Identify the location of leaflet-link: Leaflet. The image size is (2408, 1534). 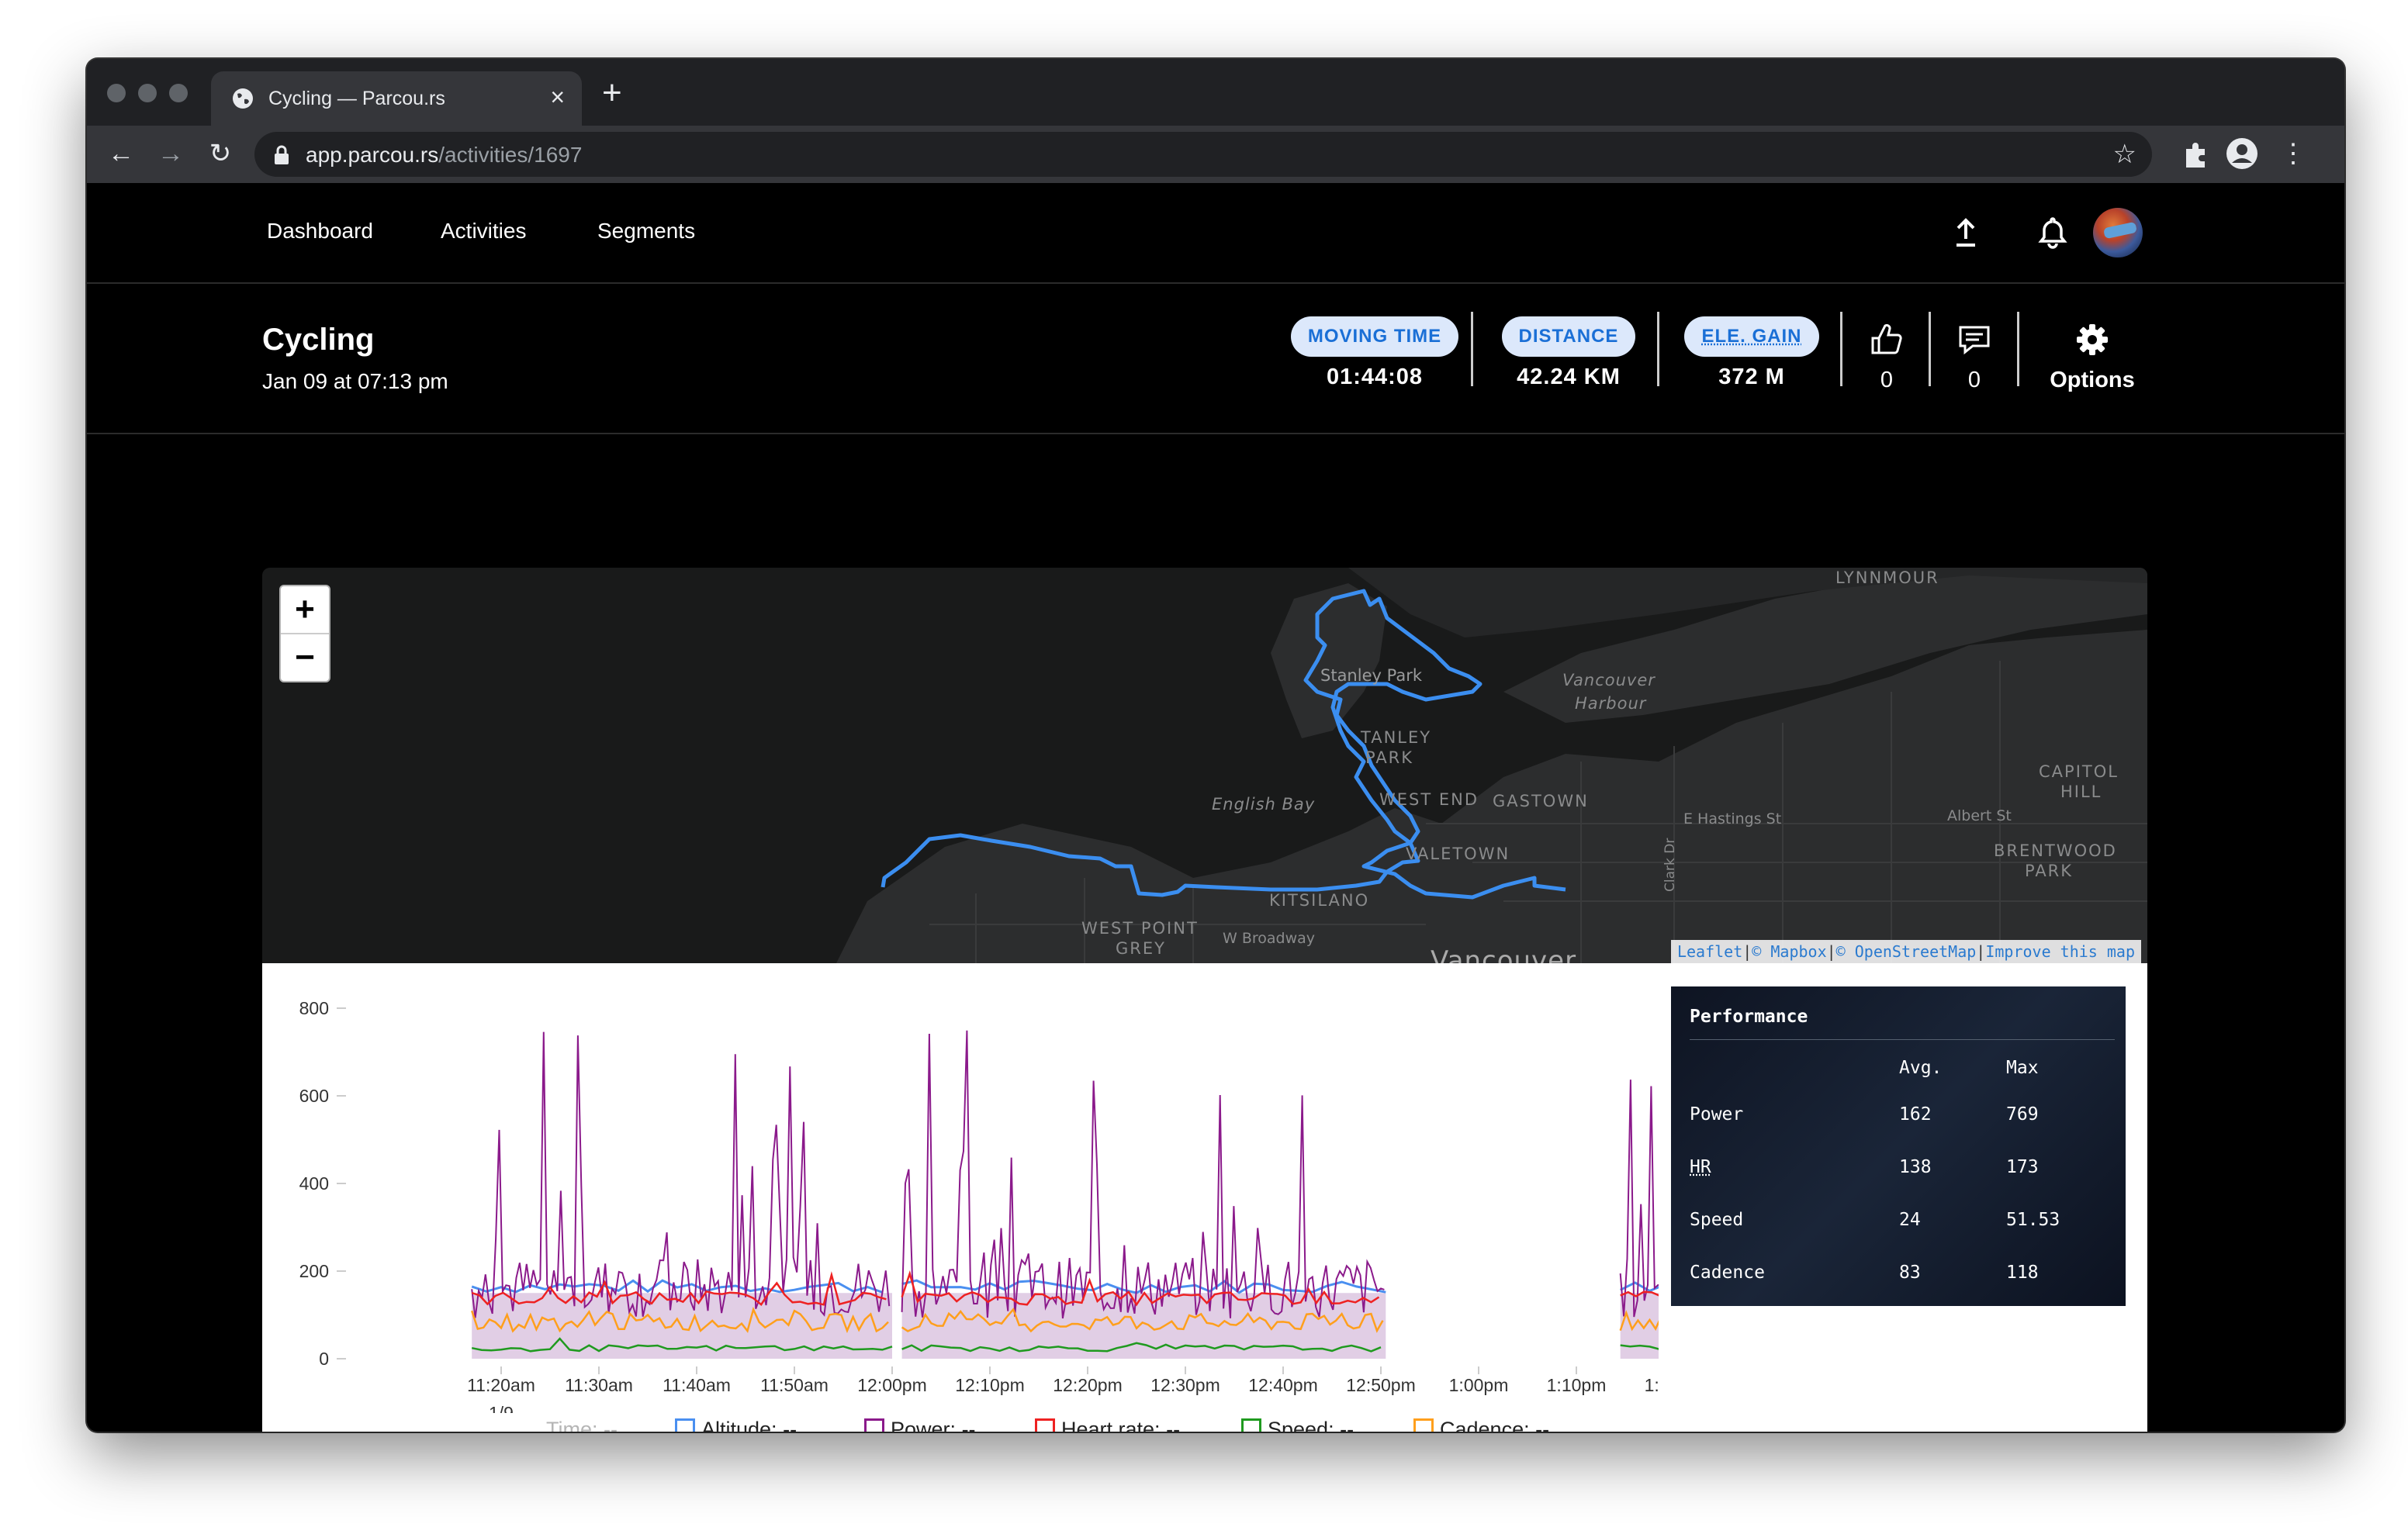
(1709, 951).